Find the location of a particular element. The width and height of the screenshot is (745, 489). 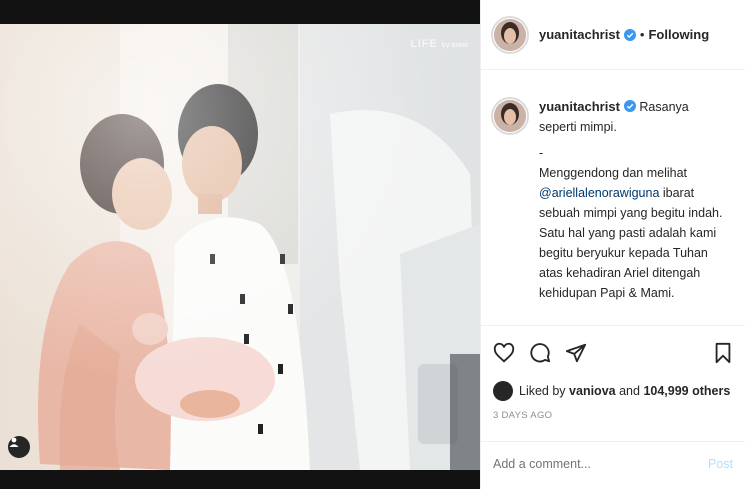

photo-watermark: LIFE by axioo is located at coordinates (439, 44).